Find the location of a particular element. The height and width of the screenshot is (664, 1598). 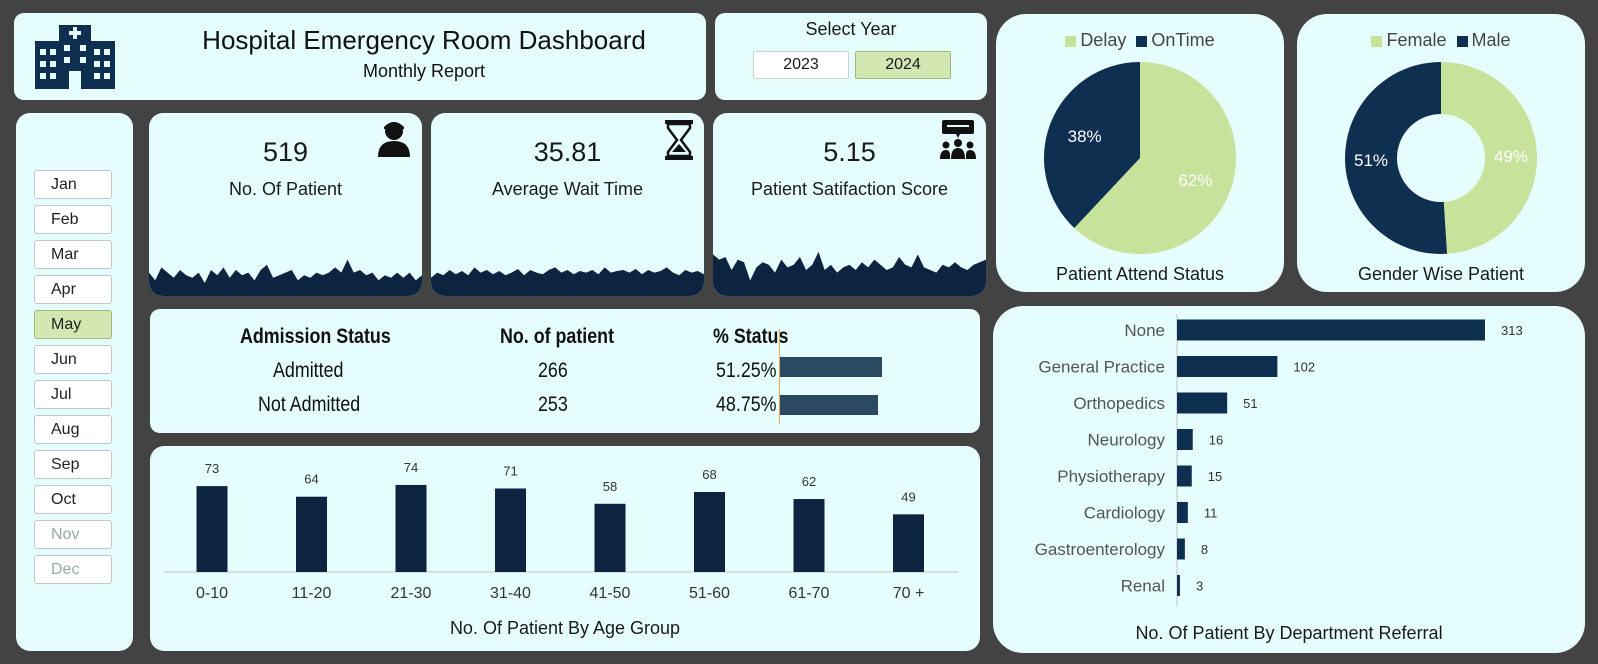

department-tick-label: Physiotherapy is located at coordinates (1111, 476).